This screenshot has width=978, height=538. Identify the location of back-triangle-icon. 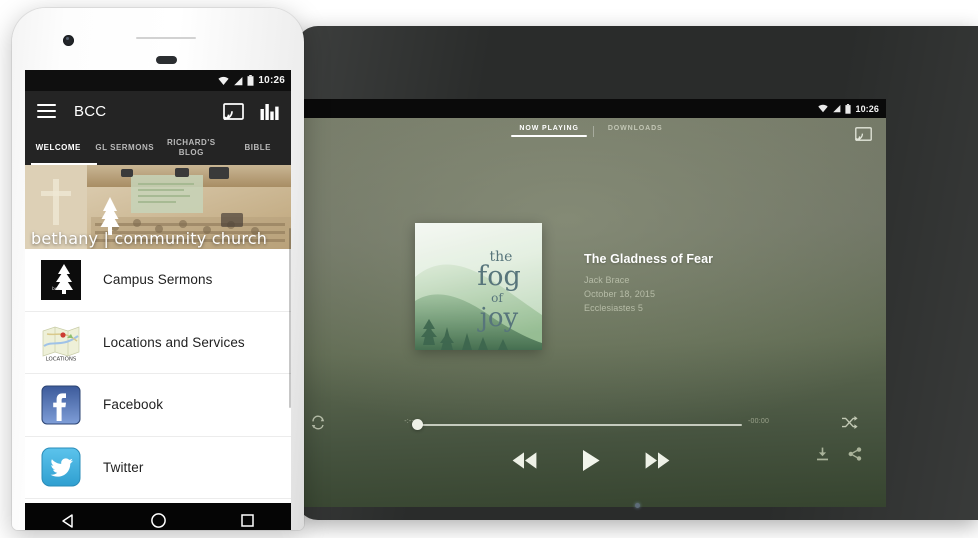
(69, 521).